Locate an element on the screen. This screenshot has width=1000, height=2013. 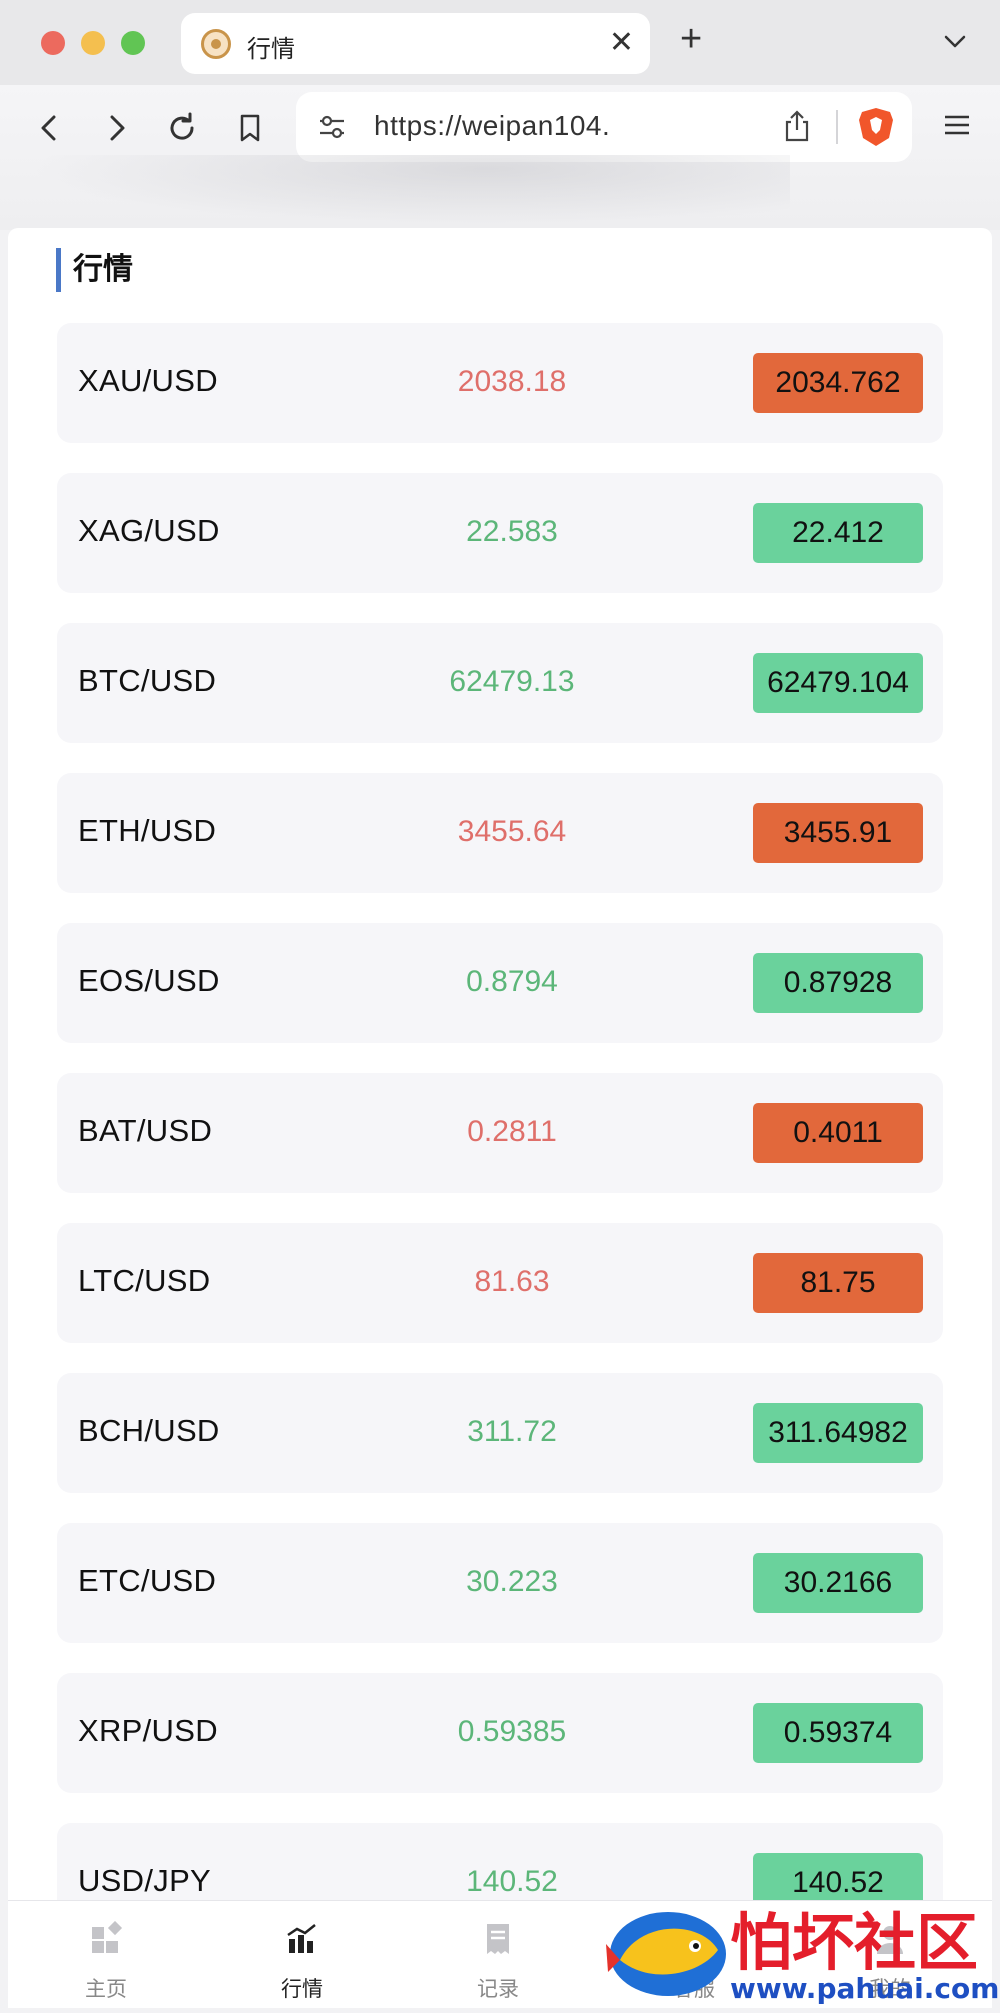
quote-symbol: BCH/USD is located at coordinates (149, 1430).